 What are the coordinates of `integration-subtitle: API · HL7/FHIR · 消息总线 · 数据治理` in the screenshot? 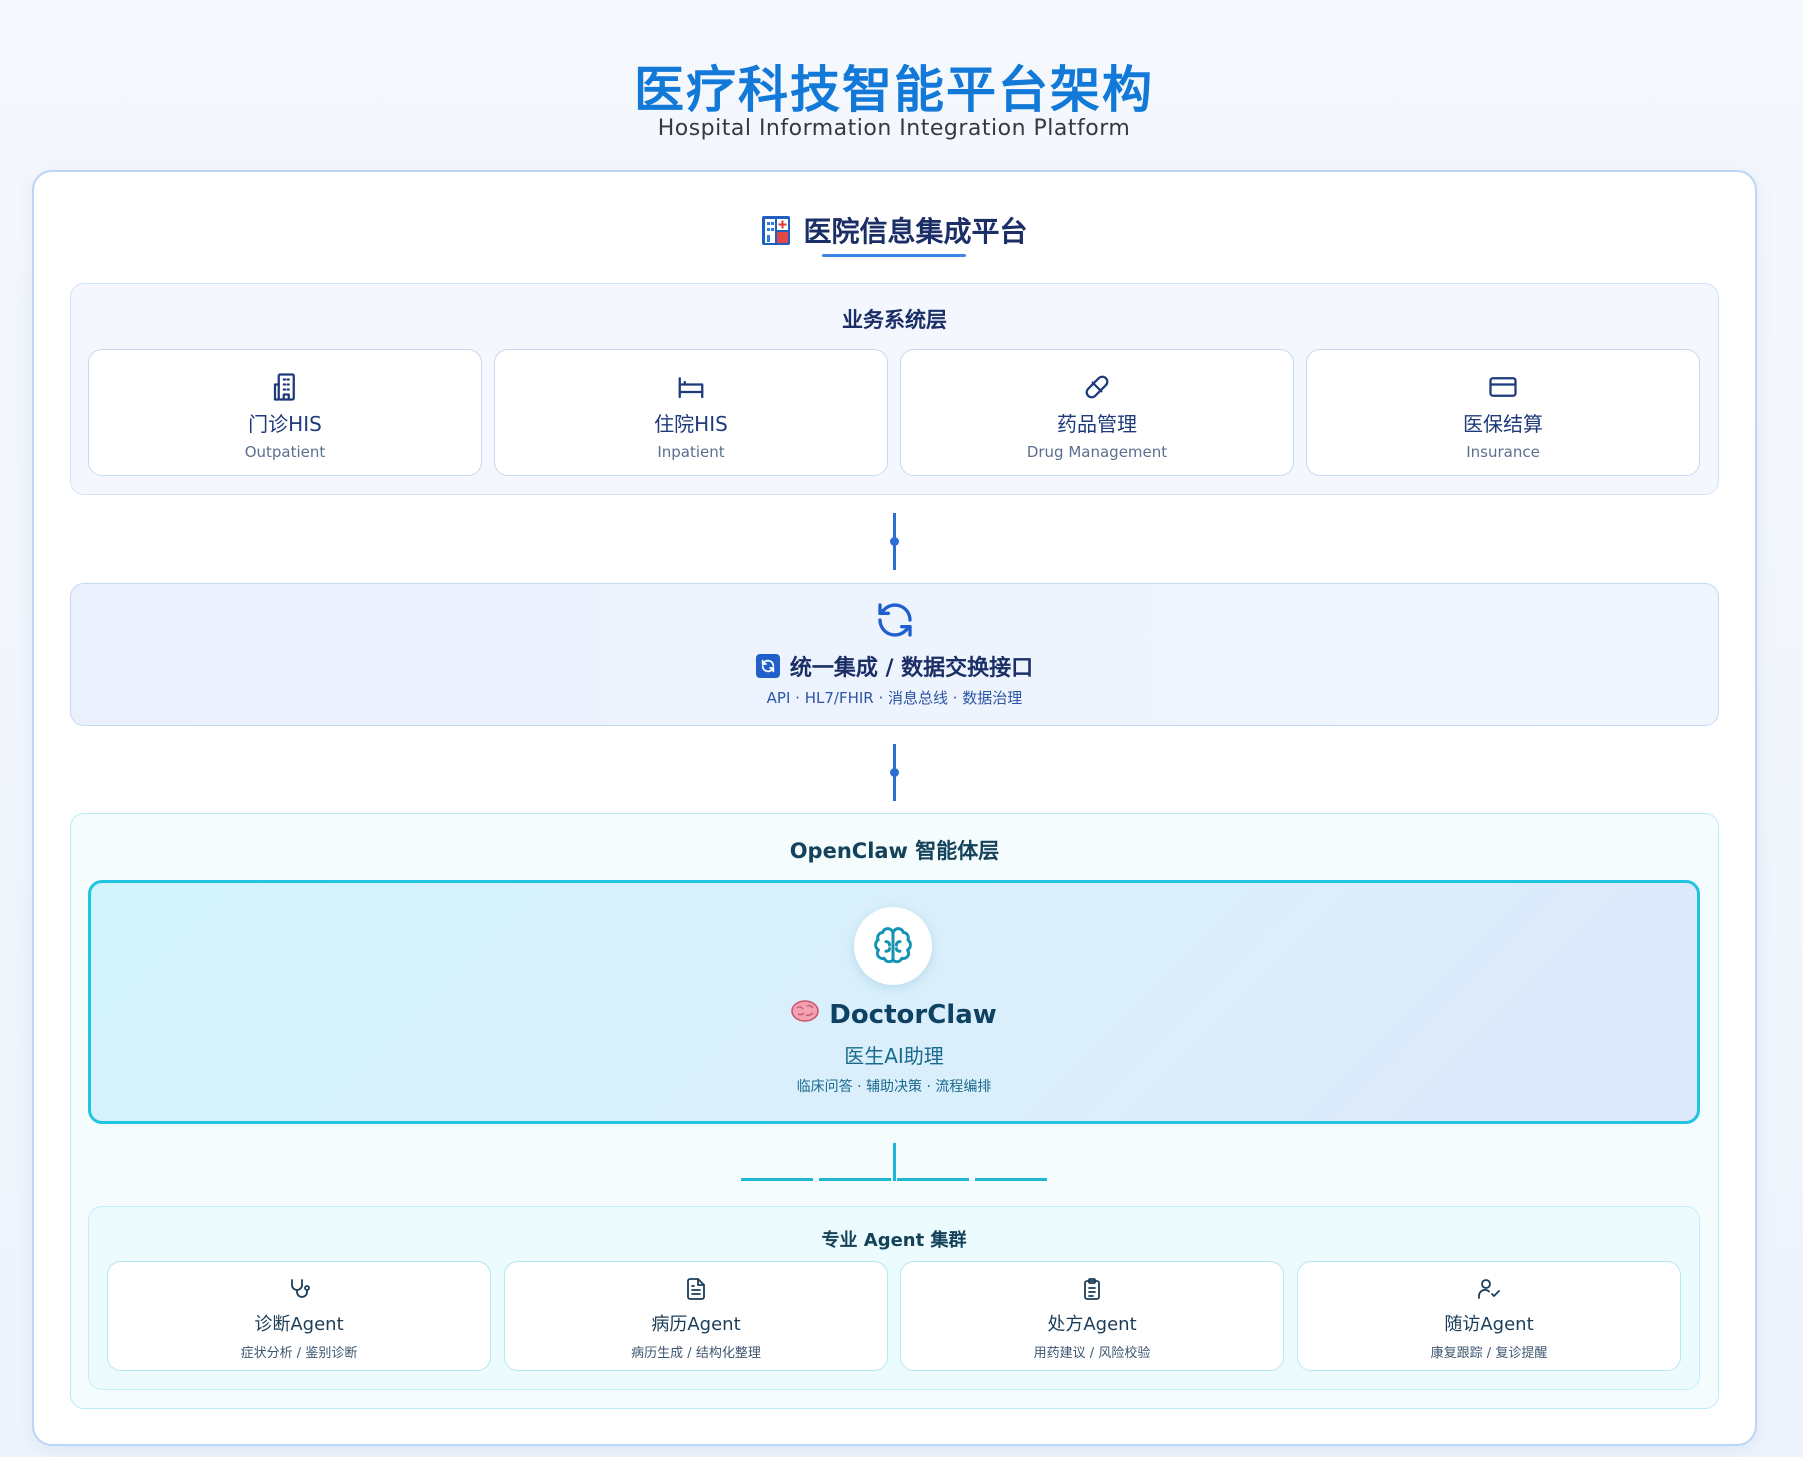 It's located at (894, 698).